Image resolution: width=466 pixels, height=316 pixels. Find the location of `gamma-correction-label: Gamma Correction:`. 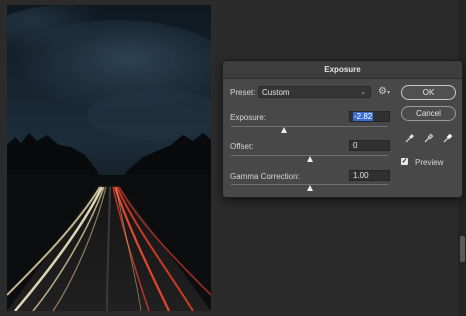

gamma-correction-label: Gamma Correction: is located at coordinates (265, 176).